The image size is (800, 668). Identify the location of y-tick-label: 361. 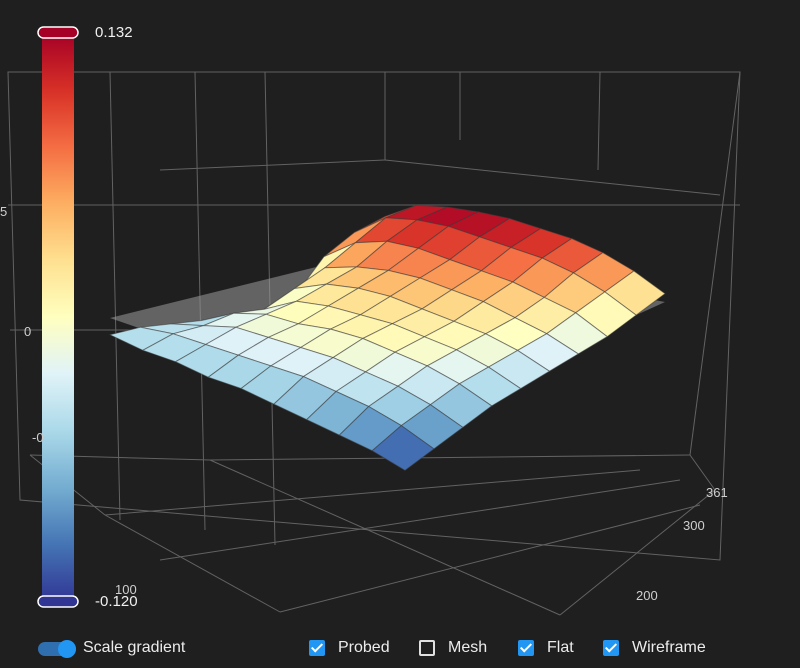
(717, 492).